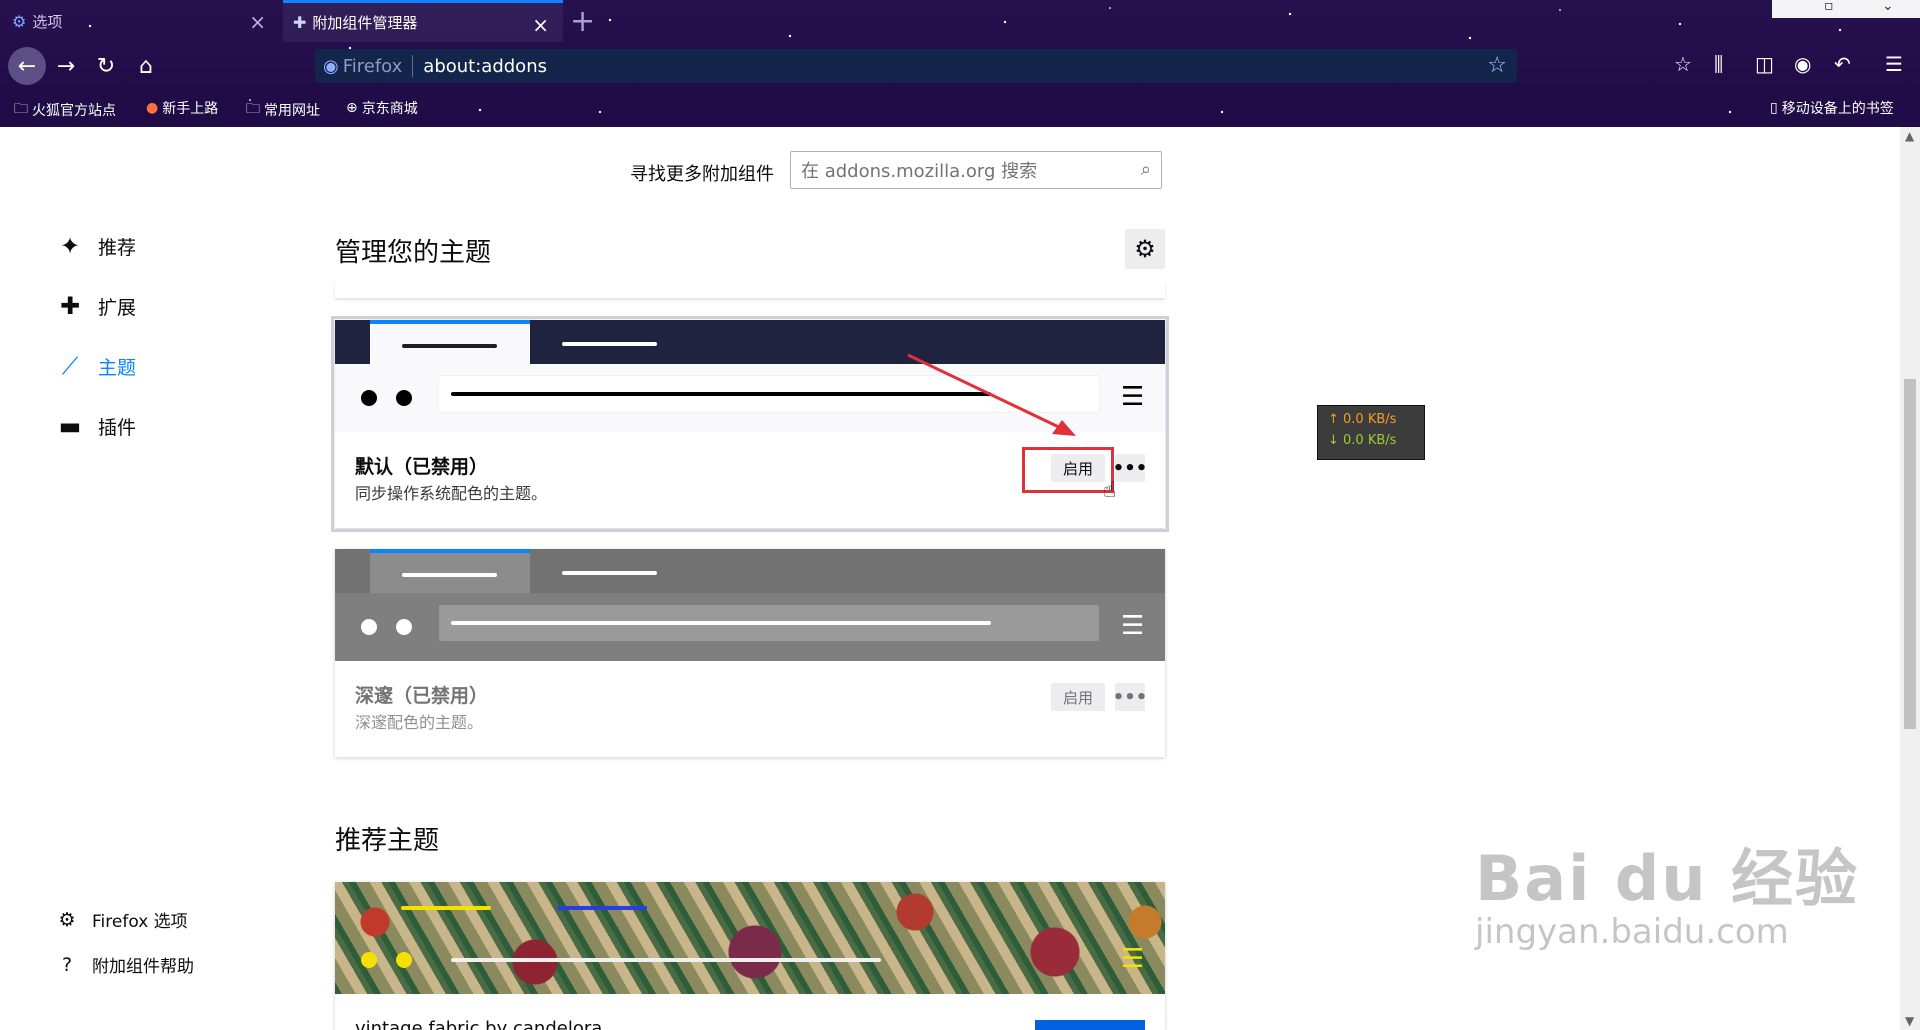 This screenshot has width=1920, height=1030. What do you see at coordinates (1718, 64) in the screenshot?
I see `library-icon: ⫼` at bounding box center [1718, 64].